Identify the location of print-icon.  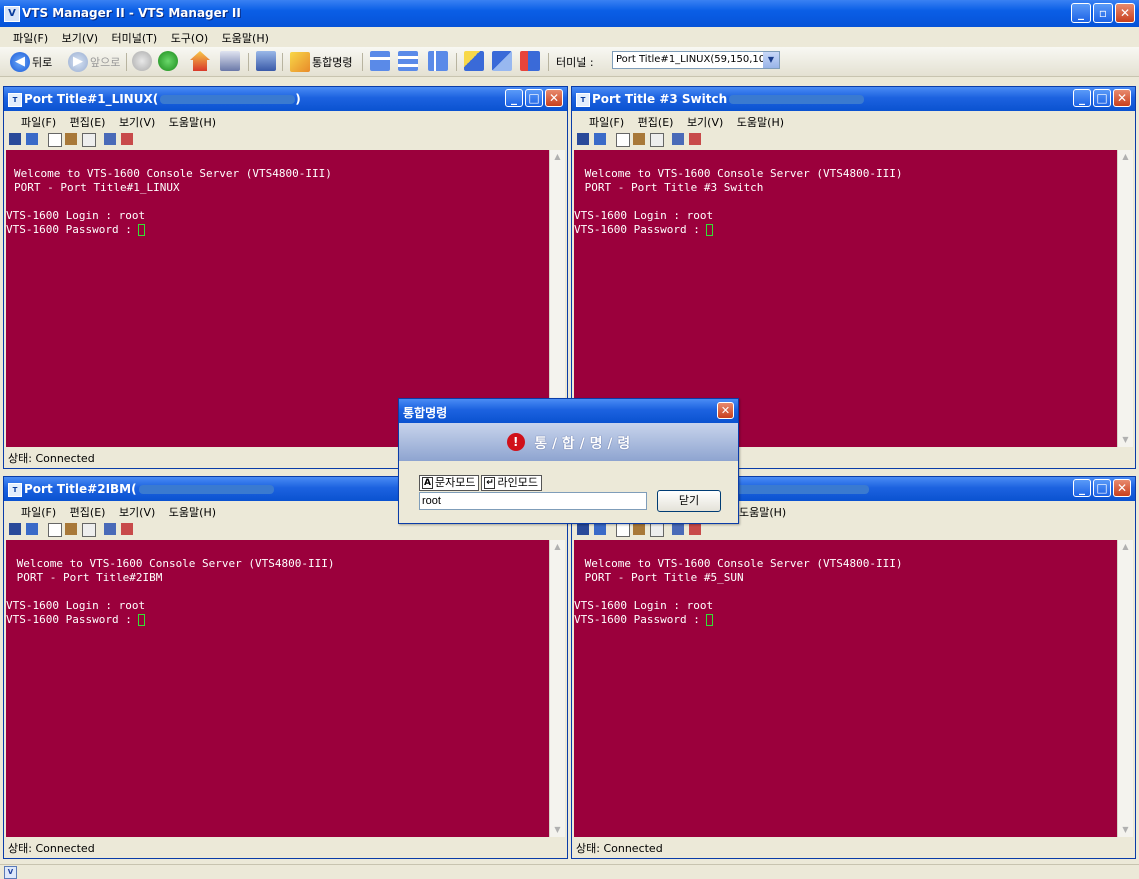
(230, 61).